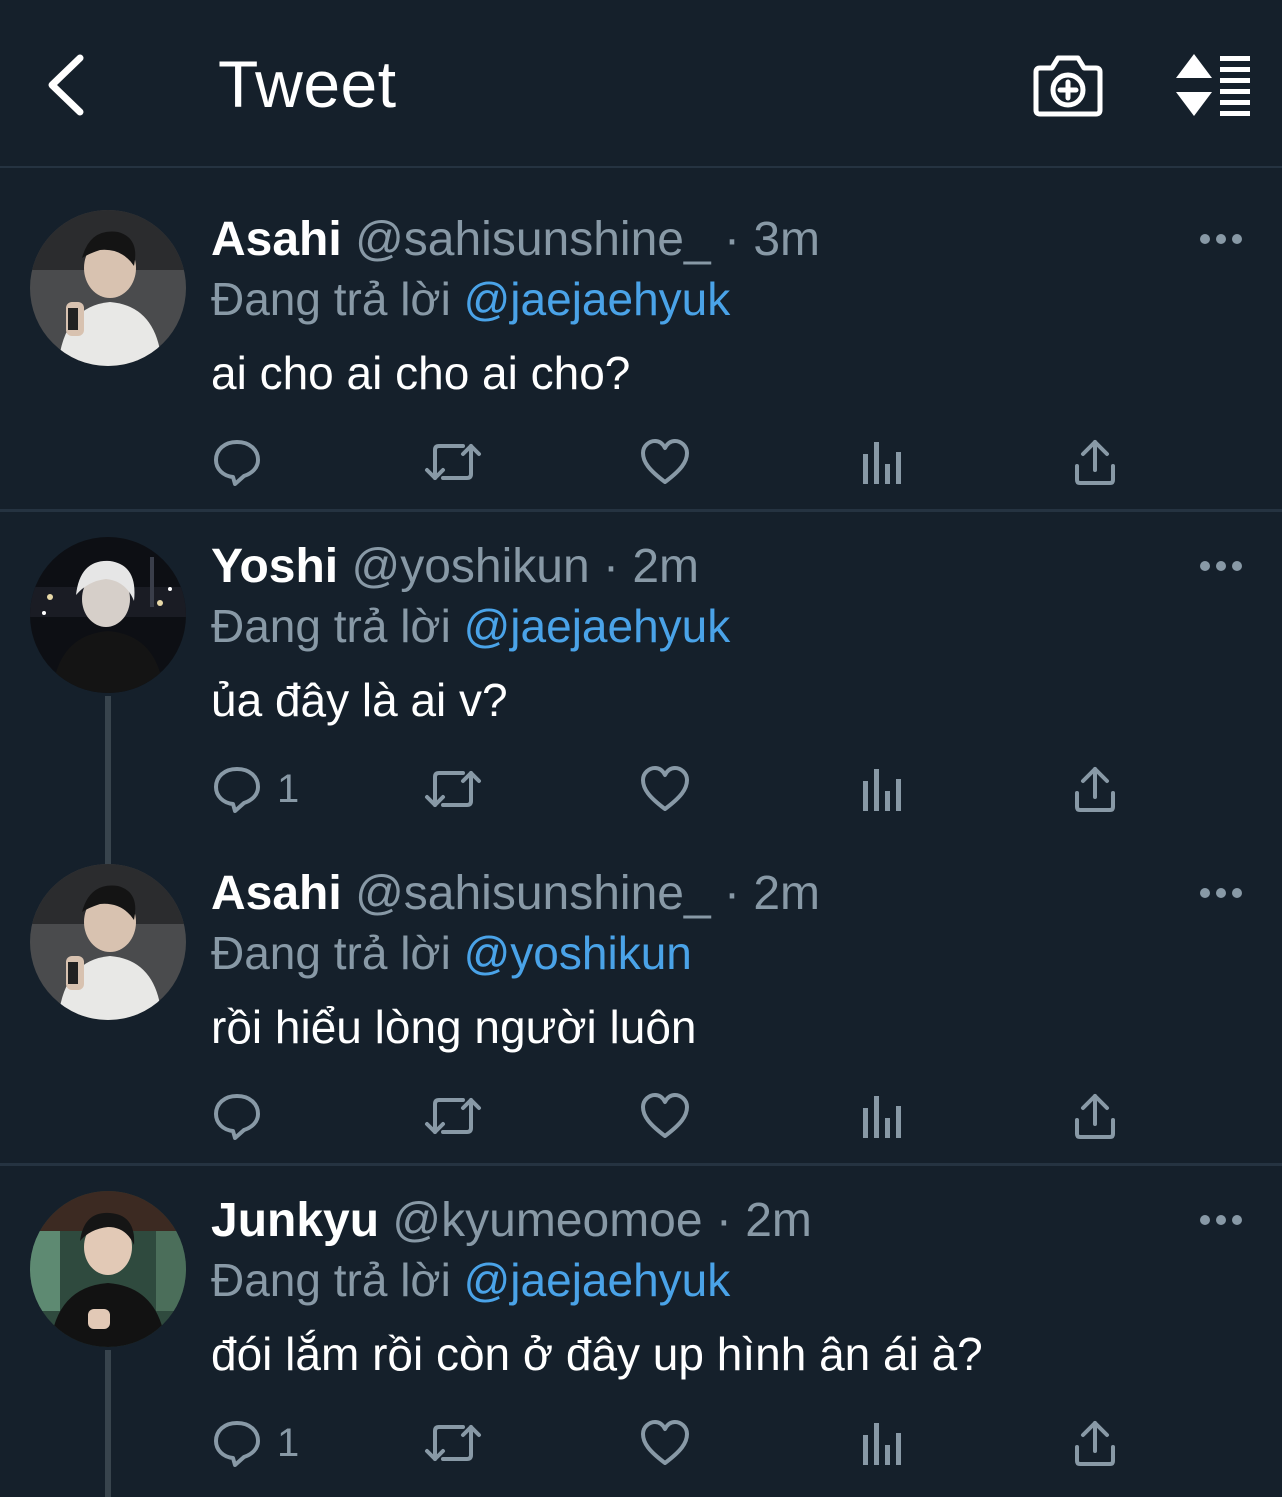  Describe the element at coordinates (454, 1027) in the screenshot. I see `tweet-text: rồi hiểu lòng người luôn` at that location.